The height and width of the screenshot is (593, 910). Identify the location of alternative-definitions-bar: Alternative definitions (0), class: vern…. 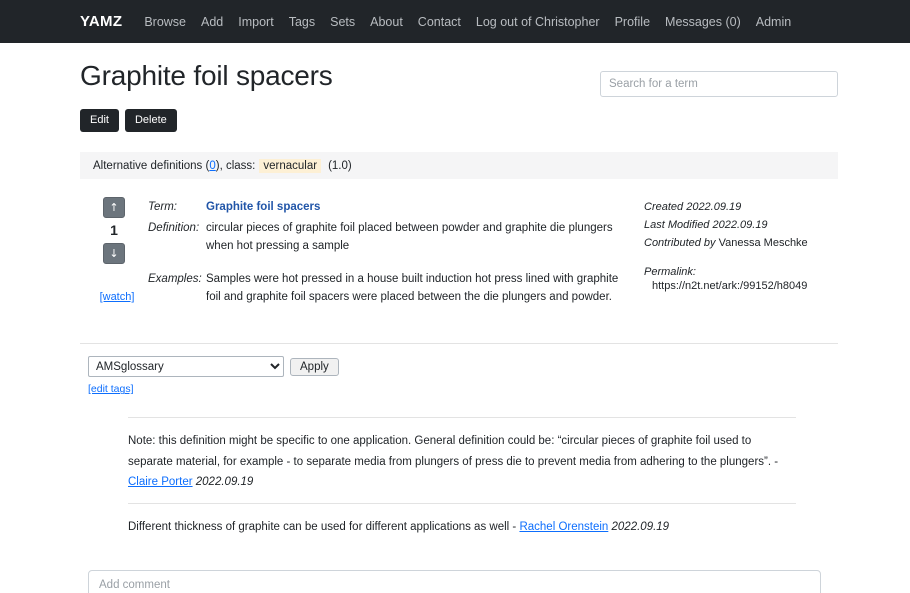
(459, 166).